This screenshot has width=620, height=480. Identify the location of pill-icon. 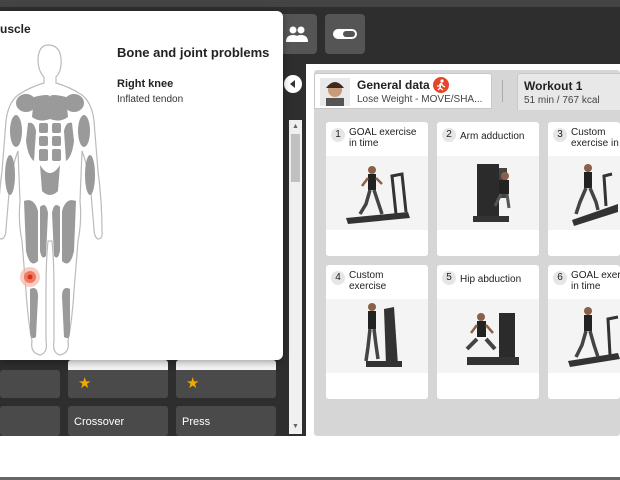
(345, 34).